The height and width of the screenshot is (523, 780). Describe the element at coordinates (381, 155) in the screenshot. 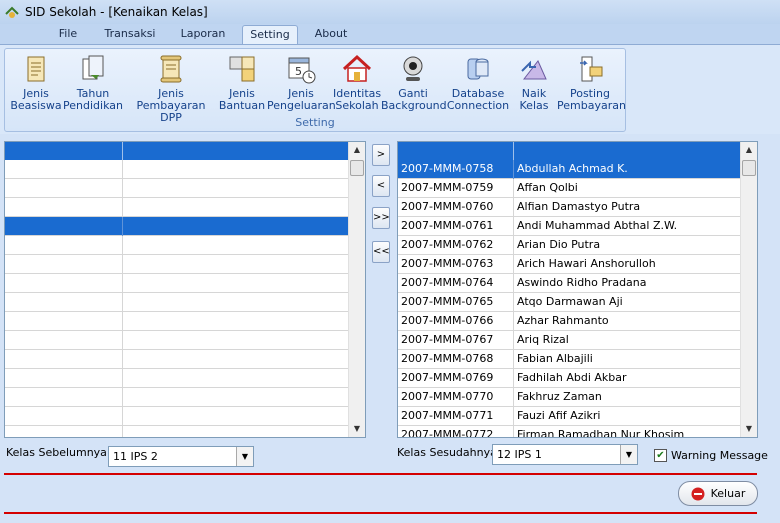

I see `move-right-button: >` at that location.